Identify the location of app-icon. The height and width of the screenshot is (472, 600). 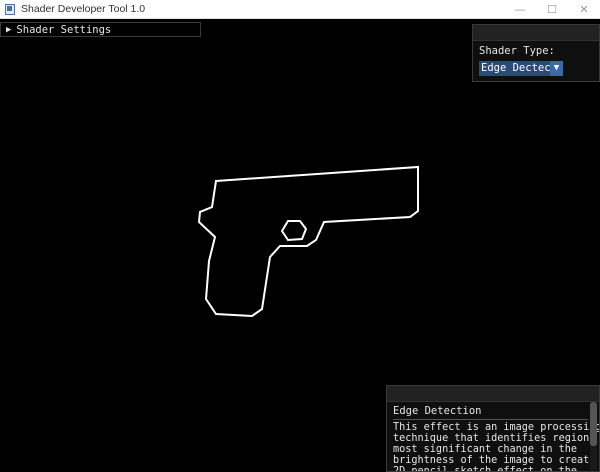
(10, 9).